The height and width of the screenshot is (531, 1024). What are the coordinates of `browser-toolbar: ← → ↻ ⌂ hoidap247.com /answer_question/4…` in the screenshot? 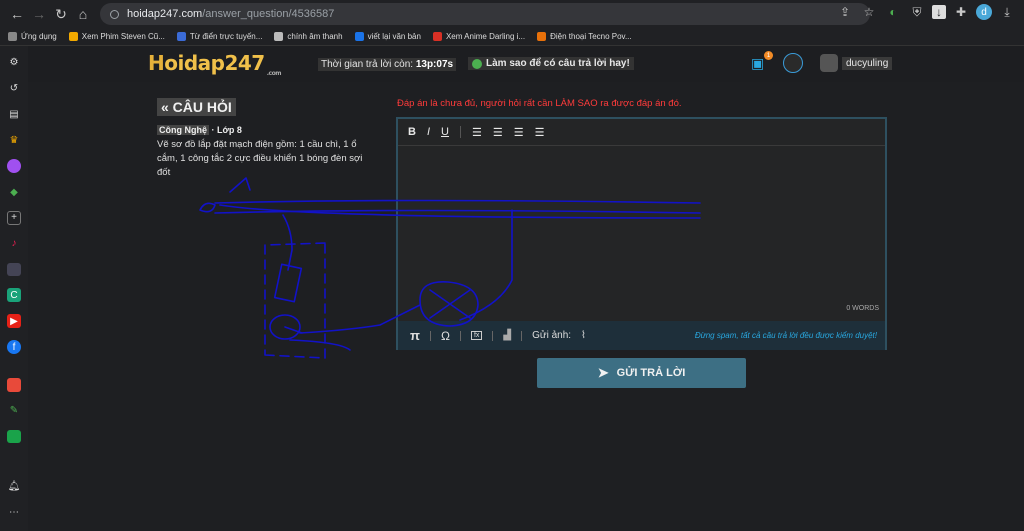 It's located at (512, 14).